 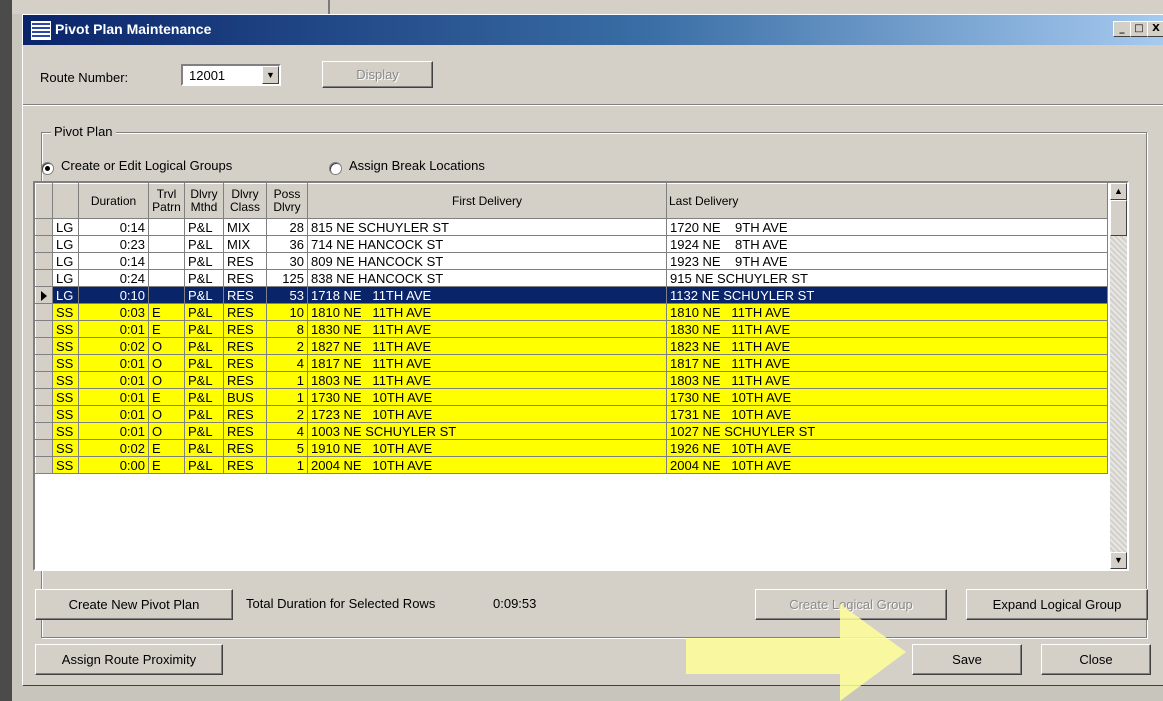 I want to click on restore-button: □, so click(x=1139, y=29).